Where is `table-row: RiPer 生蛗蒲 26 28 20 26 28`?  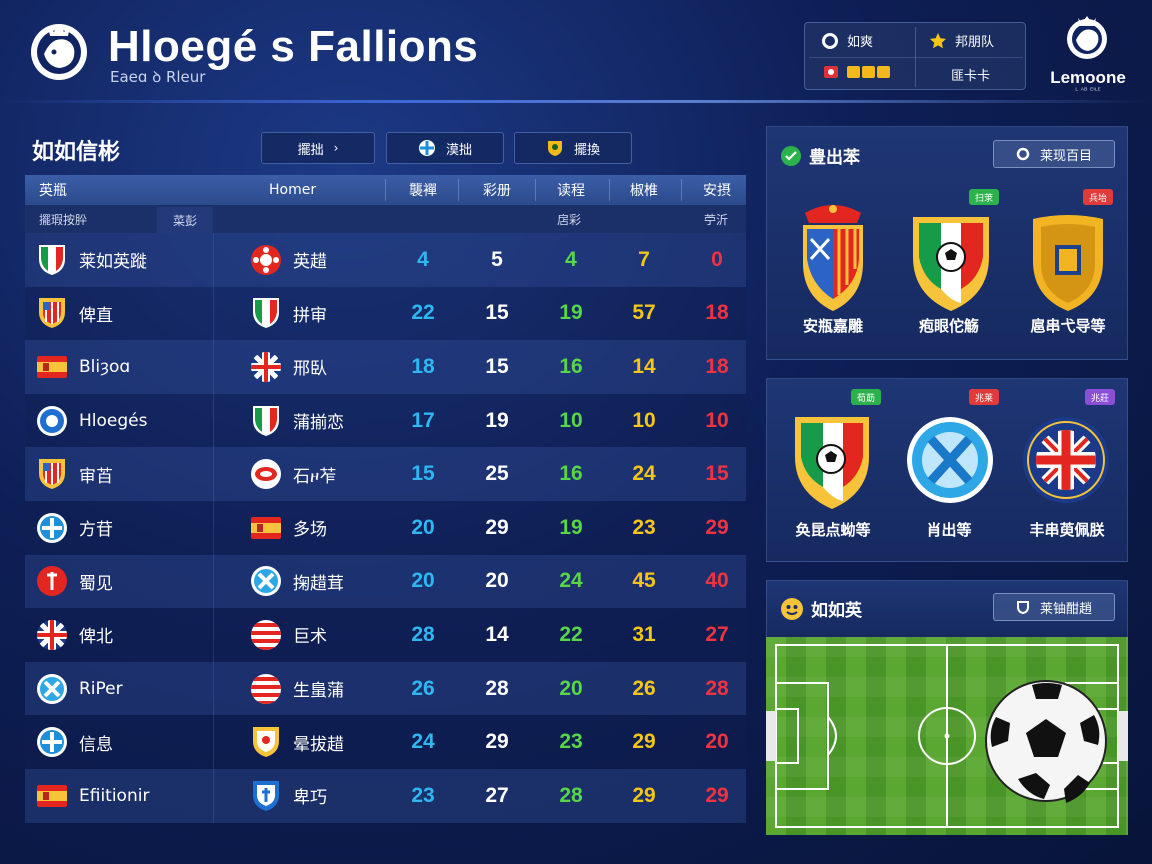 table-row: RiPer 生蛗蒲 26 28 20 26 28 is located at coordinates (385, 688).